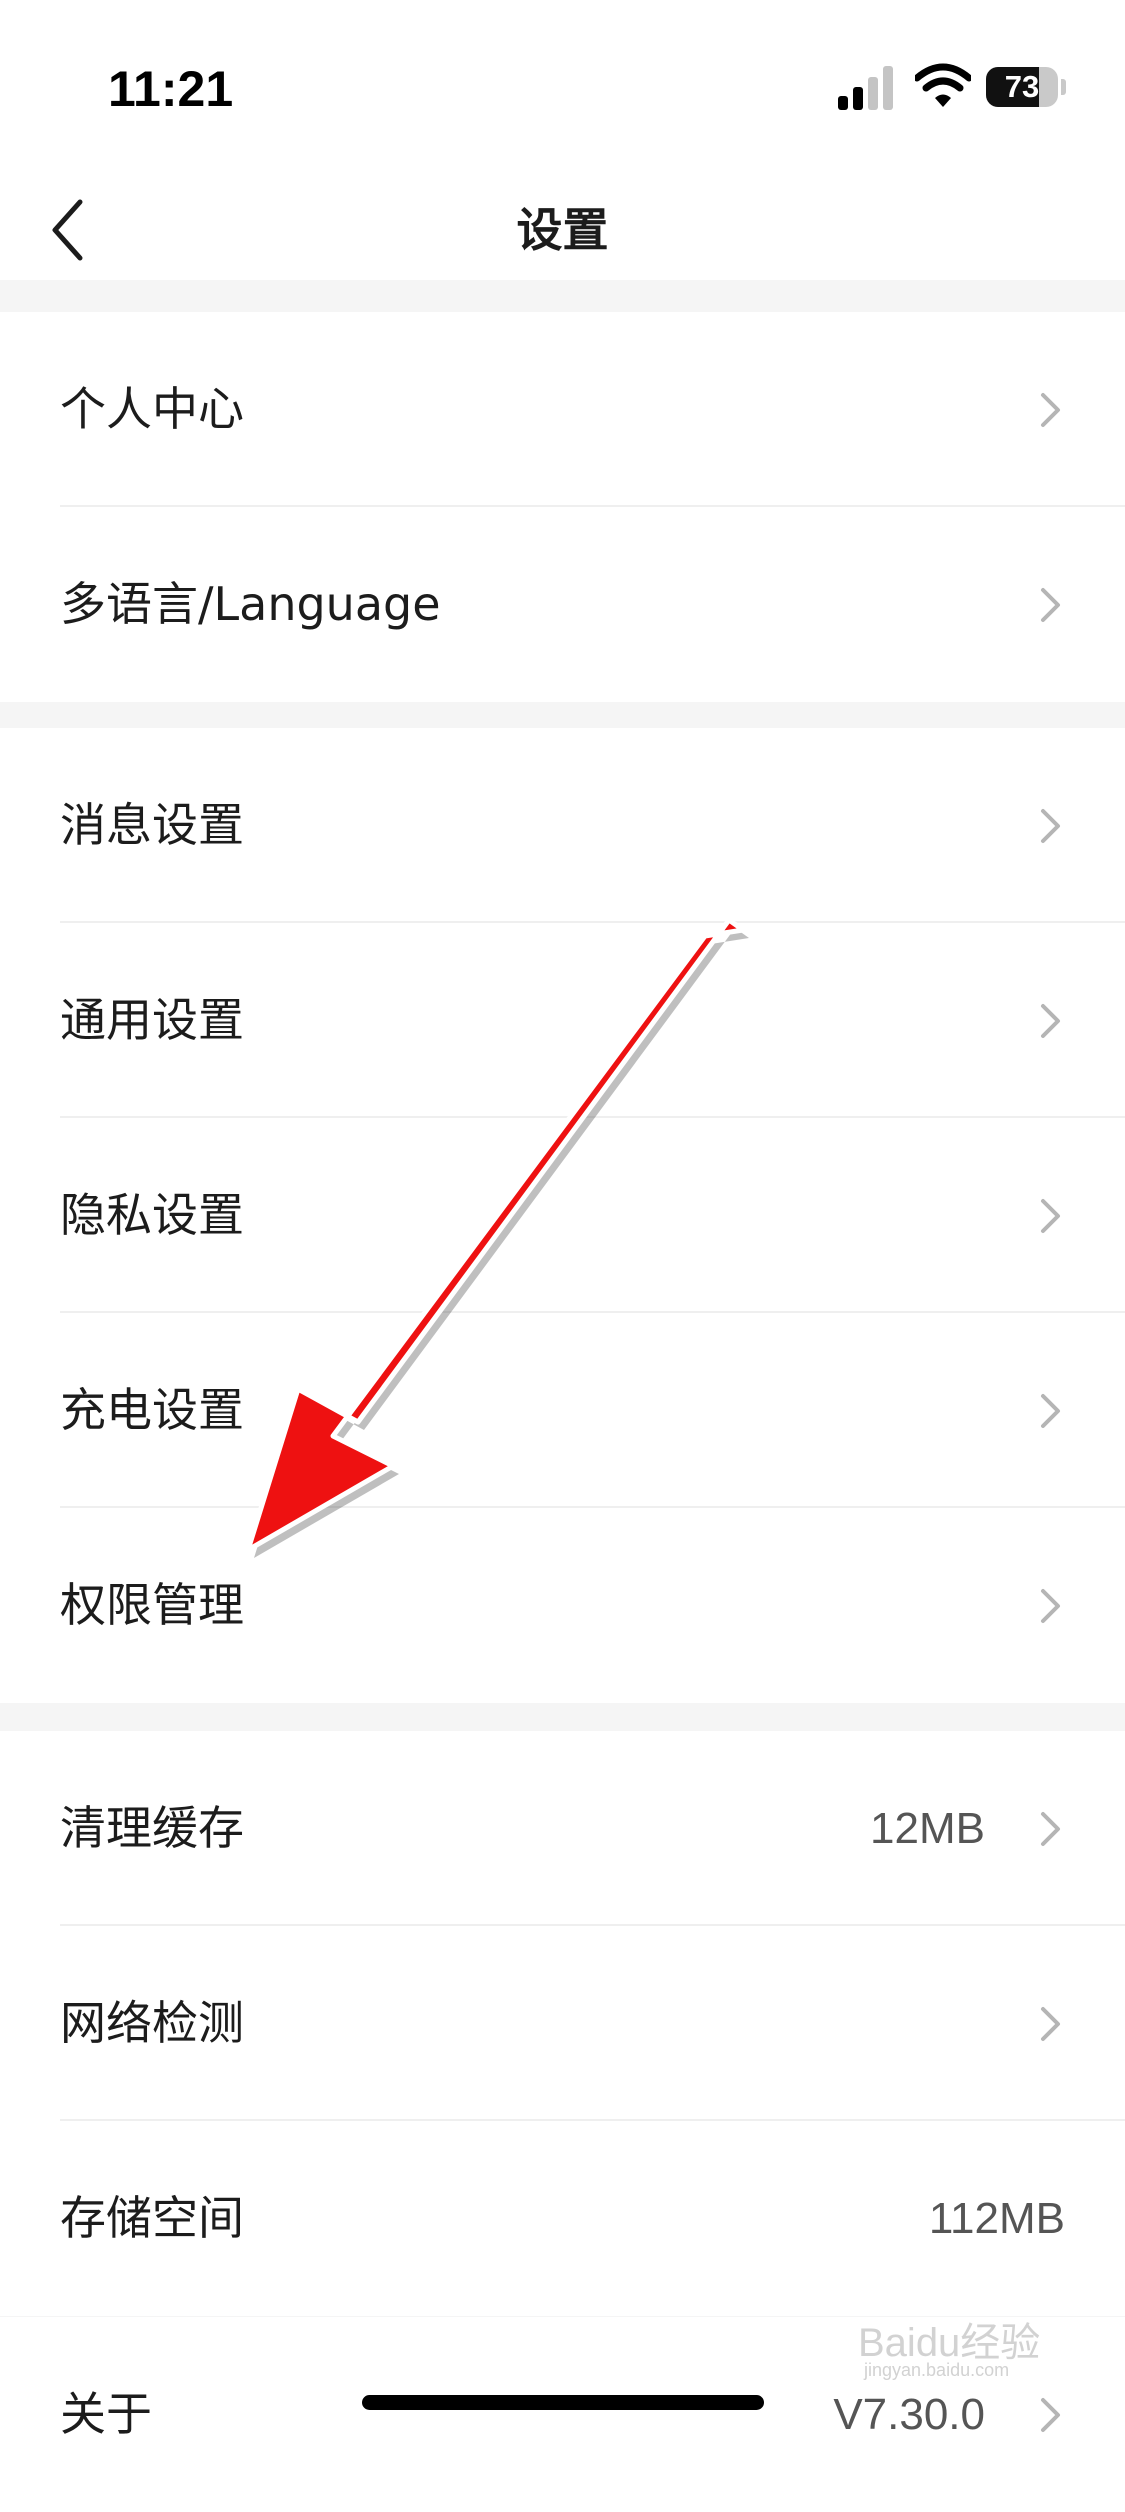 Image resolution: width=1125 pixels, height=2512 pixels. I want to click on settings-item-permissions: 权限管理, so click(562, 1605).